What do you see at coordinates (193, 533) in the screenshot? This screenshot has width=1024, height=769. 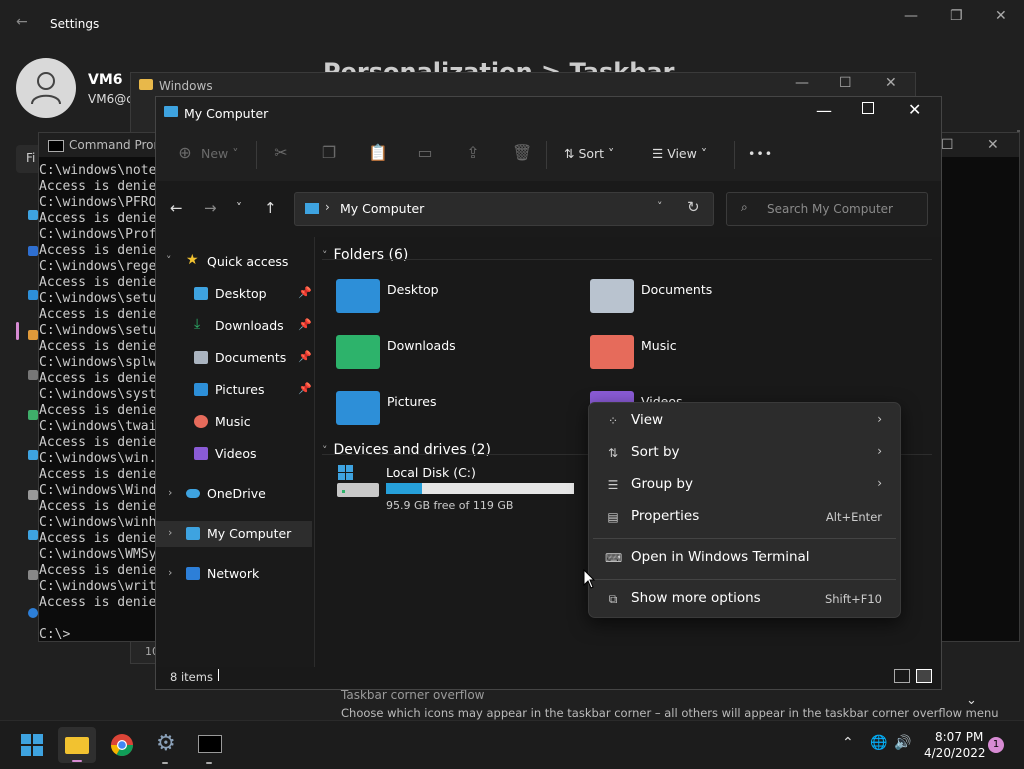 I see `computer-icon` at bounding box center [193, 533].